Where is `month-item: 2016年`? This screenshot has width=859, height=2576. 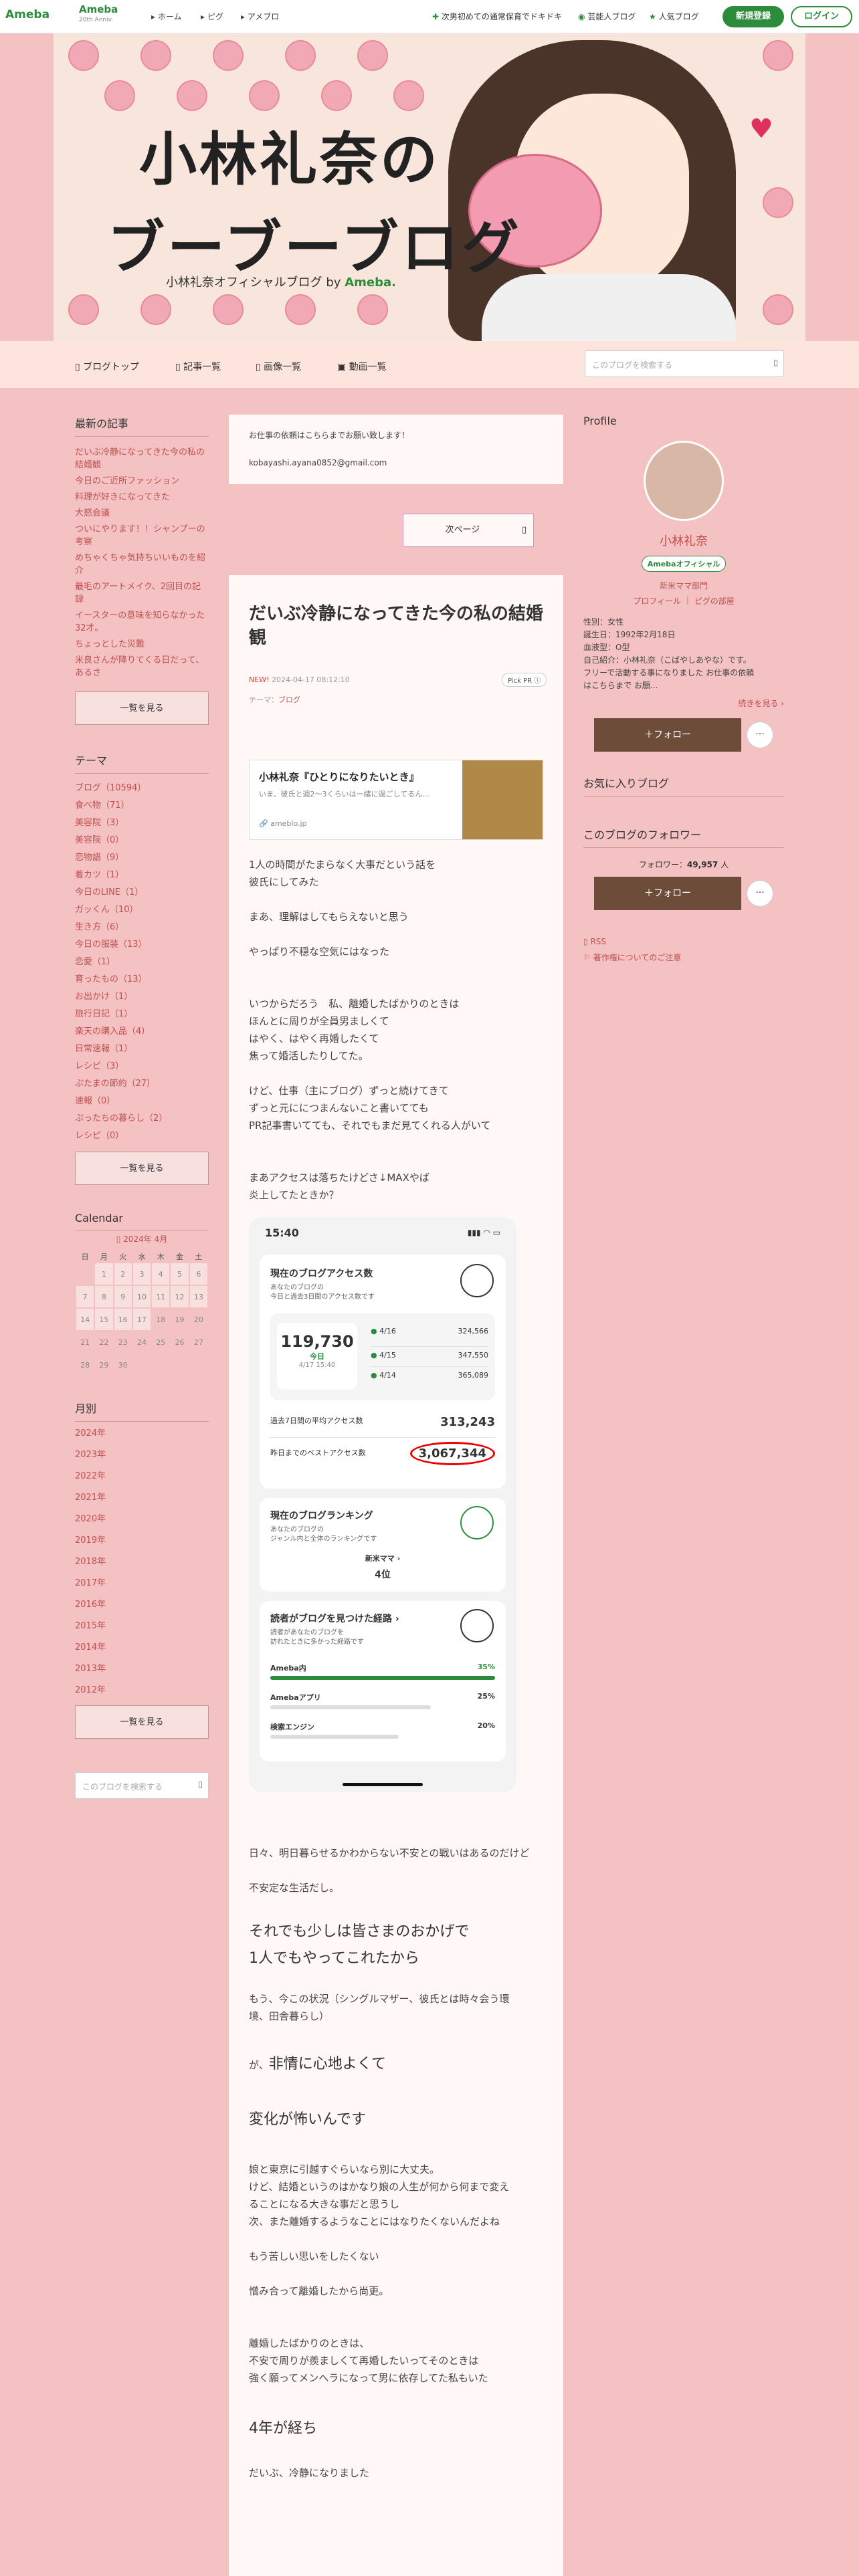 month-item: 2016年 is located at coordinates (142, 1605).